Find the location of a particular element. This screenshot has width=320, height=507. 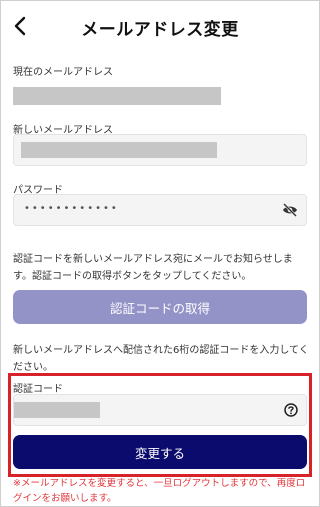

current-email-label: 現在のメールアドレス is located at coordinates (63, 72).